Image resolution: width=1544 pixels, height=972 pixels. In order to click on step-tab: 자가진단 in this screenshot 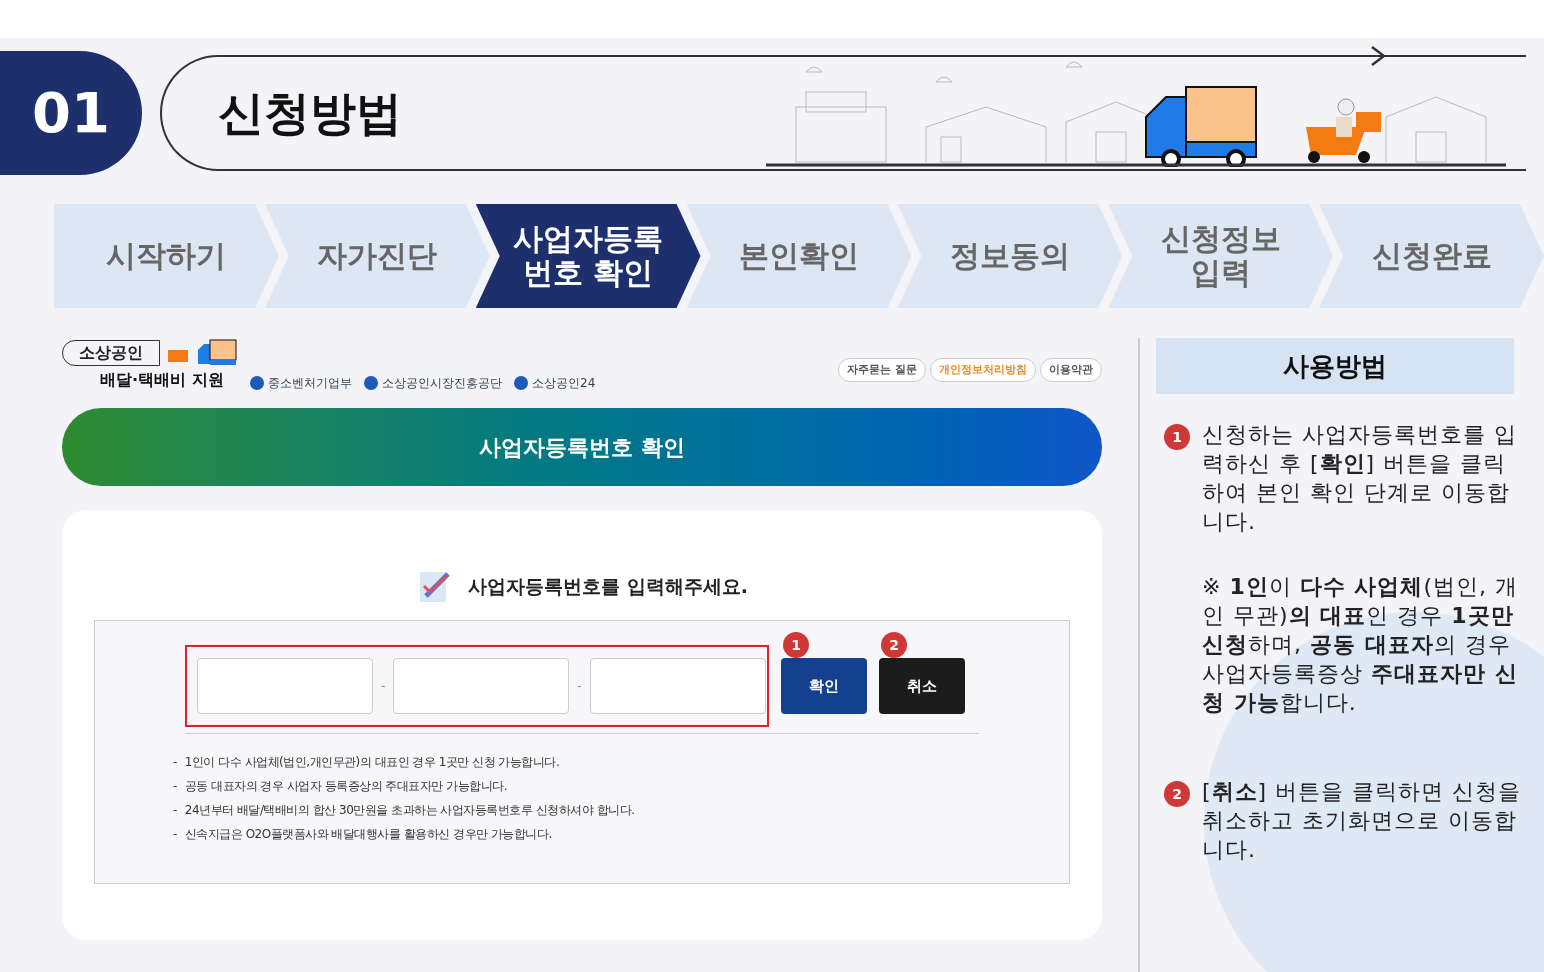, I will do `click(377, 256)`.